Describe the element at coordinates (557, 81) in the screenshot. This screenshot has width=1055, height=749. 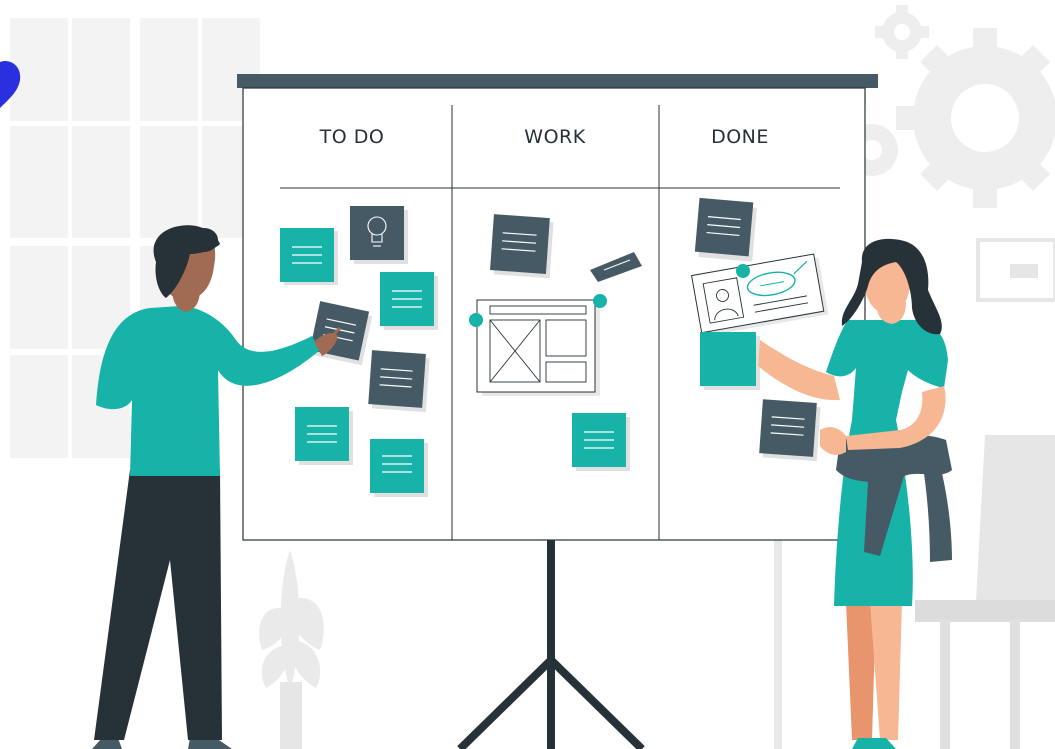
I see `board-top-bar` at that location.